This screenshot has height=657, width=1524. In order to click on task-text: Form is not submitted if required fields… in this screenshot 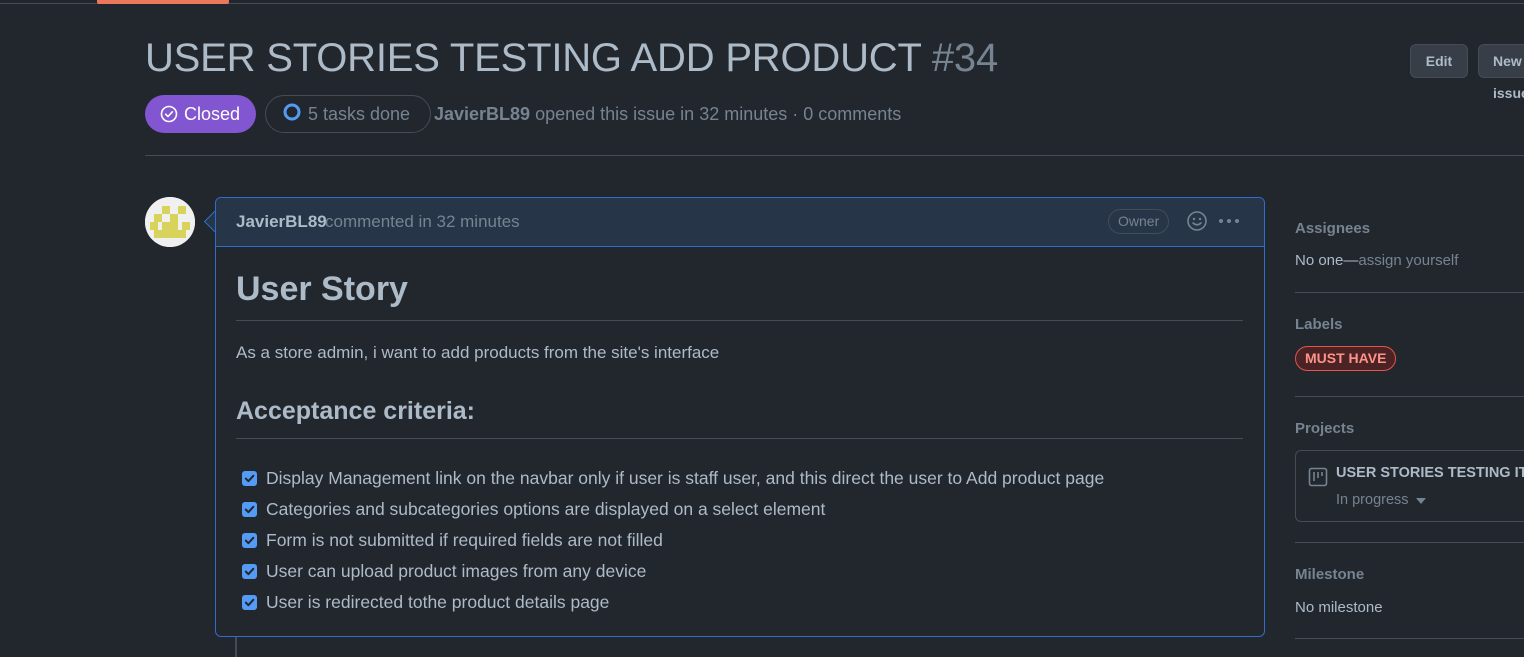, I will do `click(464, 540)`.